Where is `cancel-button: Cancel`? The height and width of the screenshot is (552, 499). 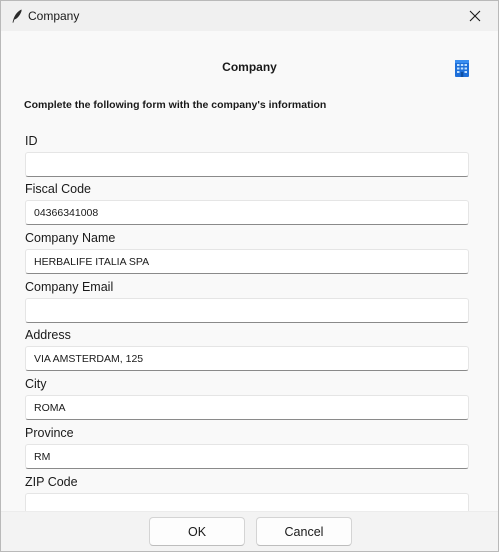 cancel-button: Cancel is located at coordinates (304, 531).